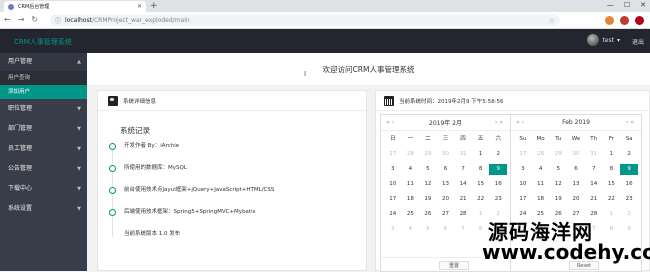 The width and height of the screenshot is (650, 272). Describe the element at coordinates (43, 129) in the screenshot. I see `sidebar-item-department: 部门管理 ▼` at that location.